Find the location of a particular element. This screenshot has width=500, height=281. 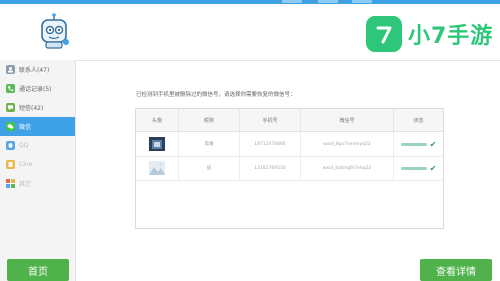

brand-logo-icon is located at coordinates (384, 34).